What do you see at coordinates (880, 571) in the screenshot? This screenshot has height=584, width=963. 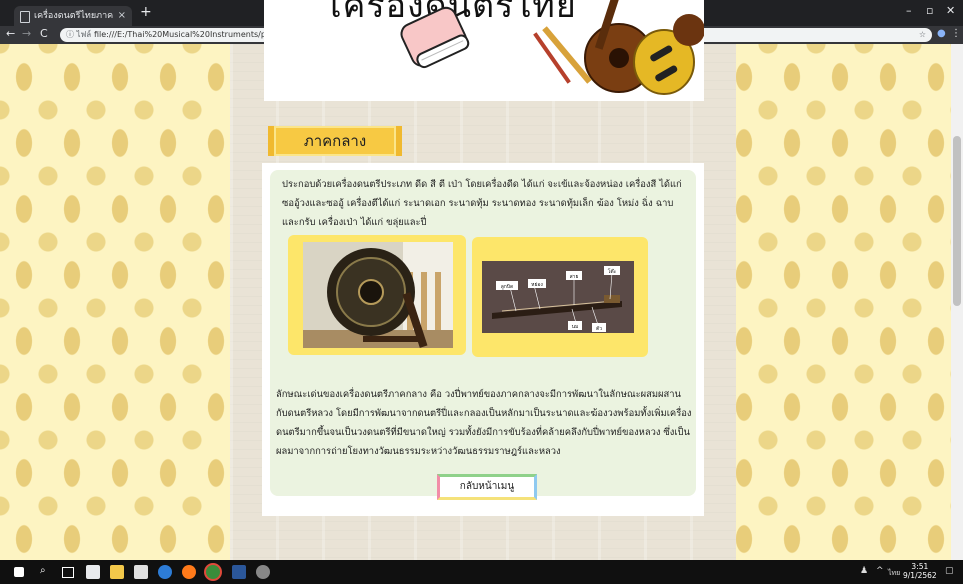 I see `tray-arrow-icon: ^` at bounding box center [880, 571].